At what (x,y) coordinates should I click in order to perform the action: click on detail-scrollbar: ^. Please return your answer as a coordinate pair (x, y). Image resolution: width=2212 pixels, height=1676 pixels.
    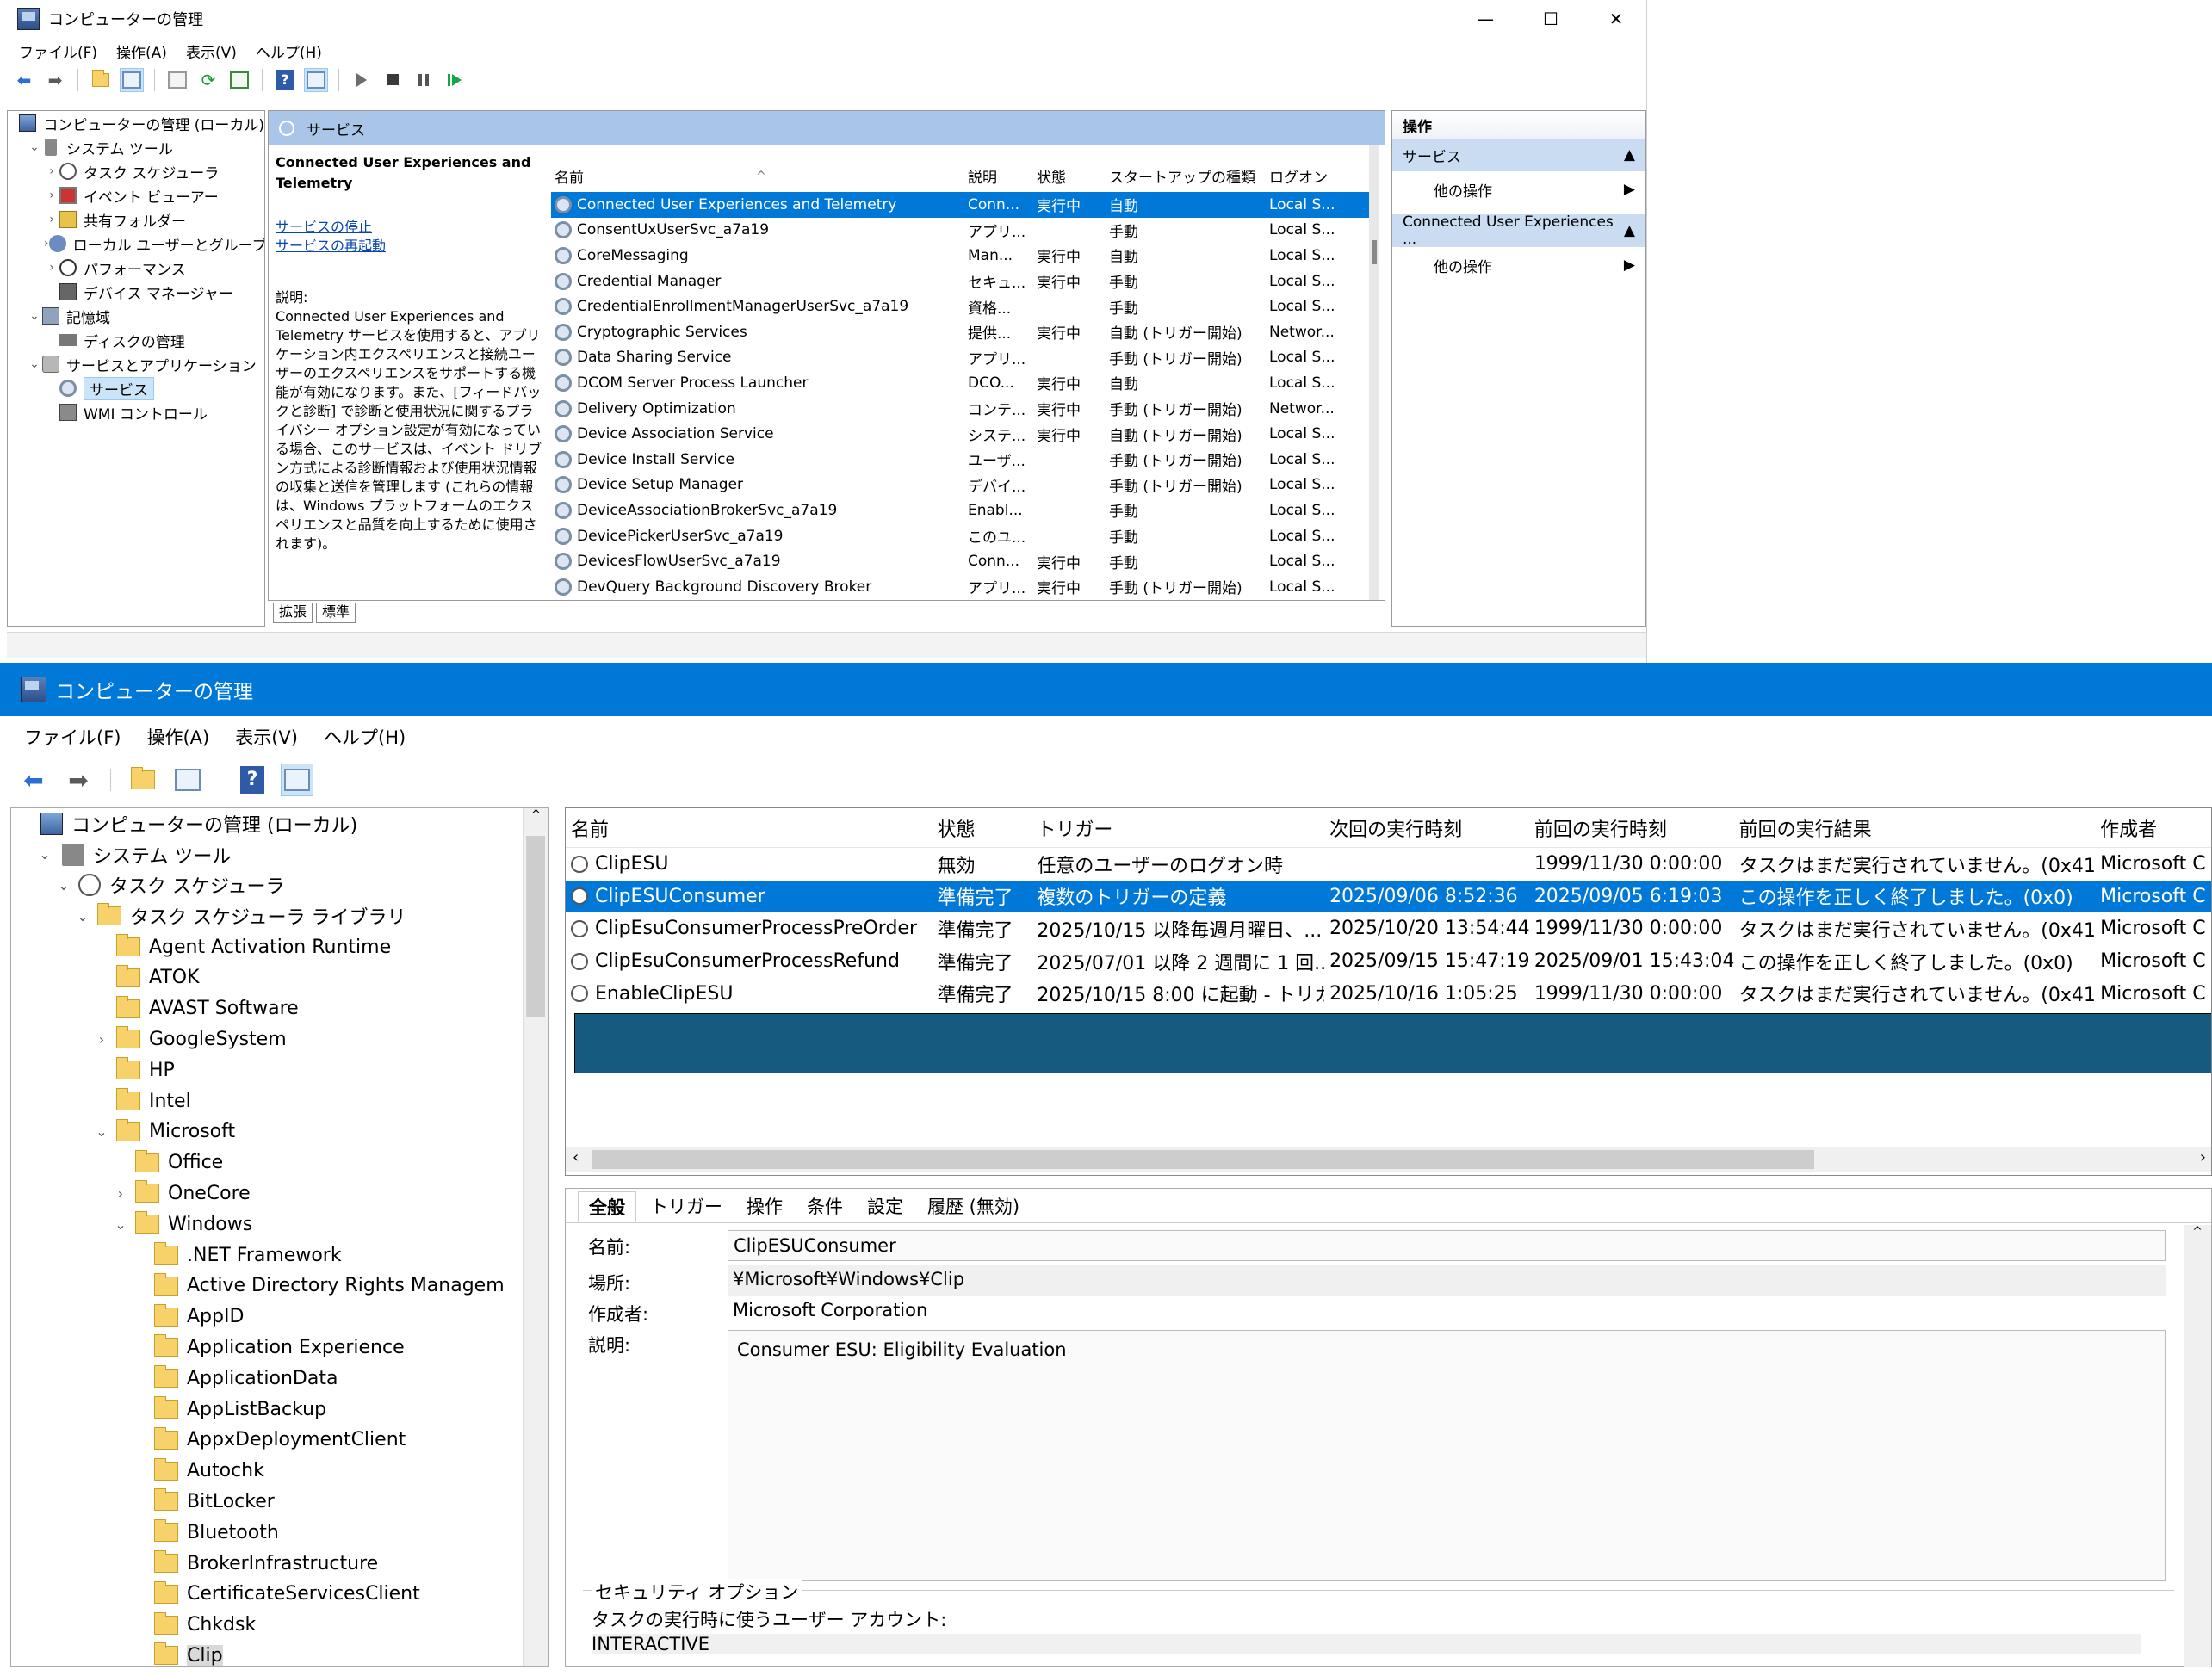
    Looking at the image, I should click on (2197, 1446).